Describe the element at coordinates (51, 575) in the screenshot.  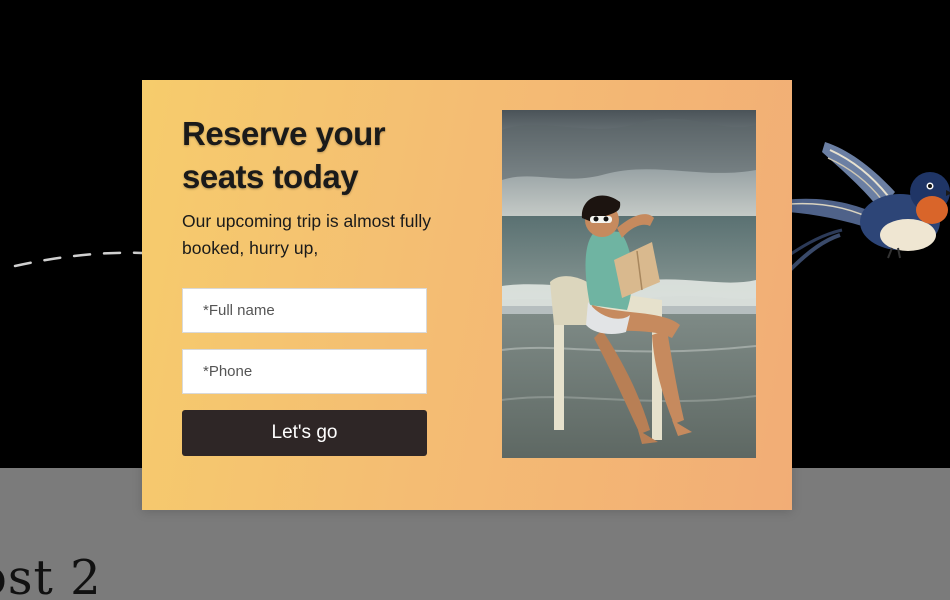
I see `post-title: ost 2` at that location.